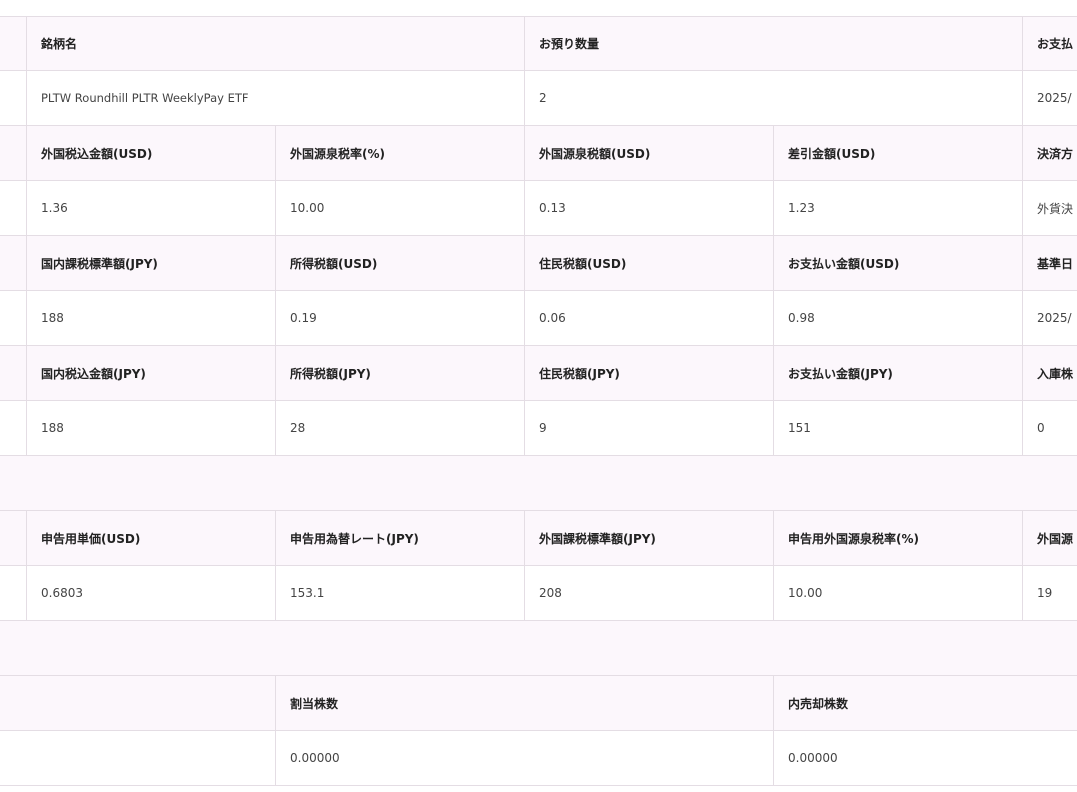  Describe the element at coordinates (1049, 538) in the screenshot. I see `header-foreign-withholding-jpy: 外国源` at that location.